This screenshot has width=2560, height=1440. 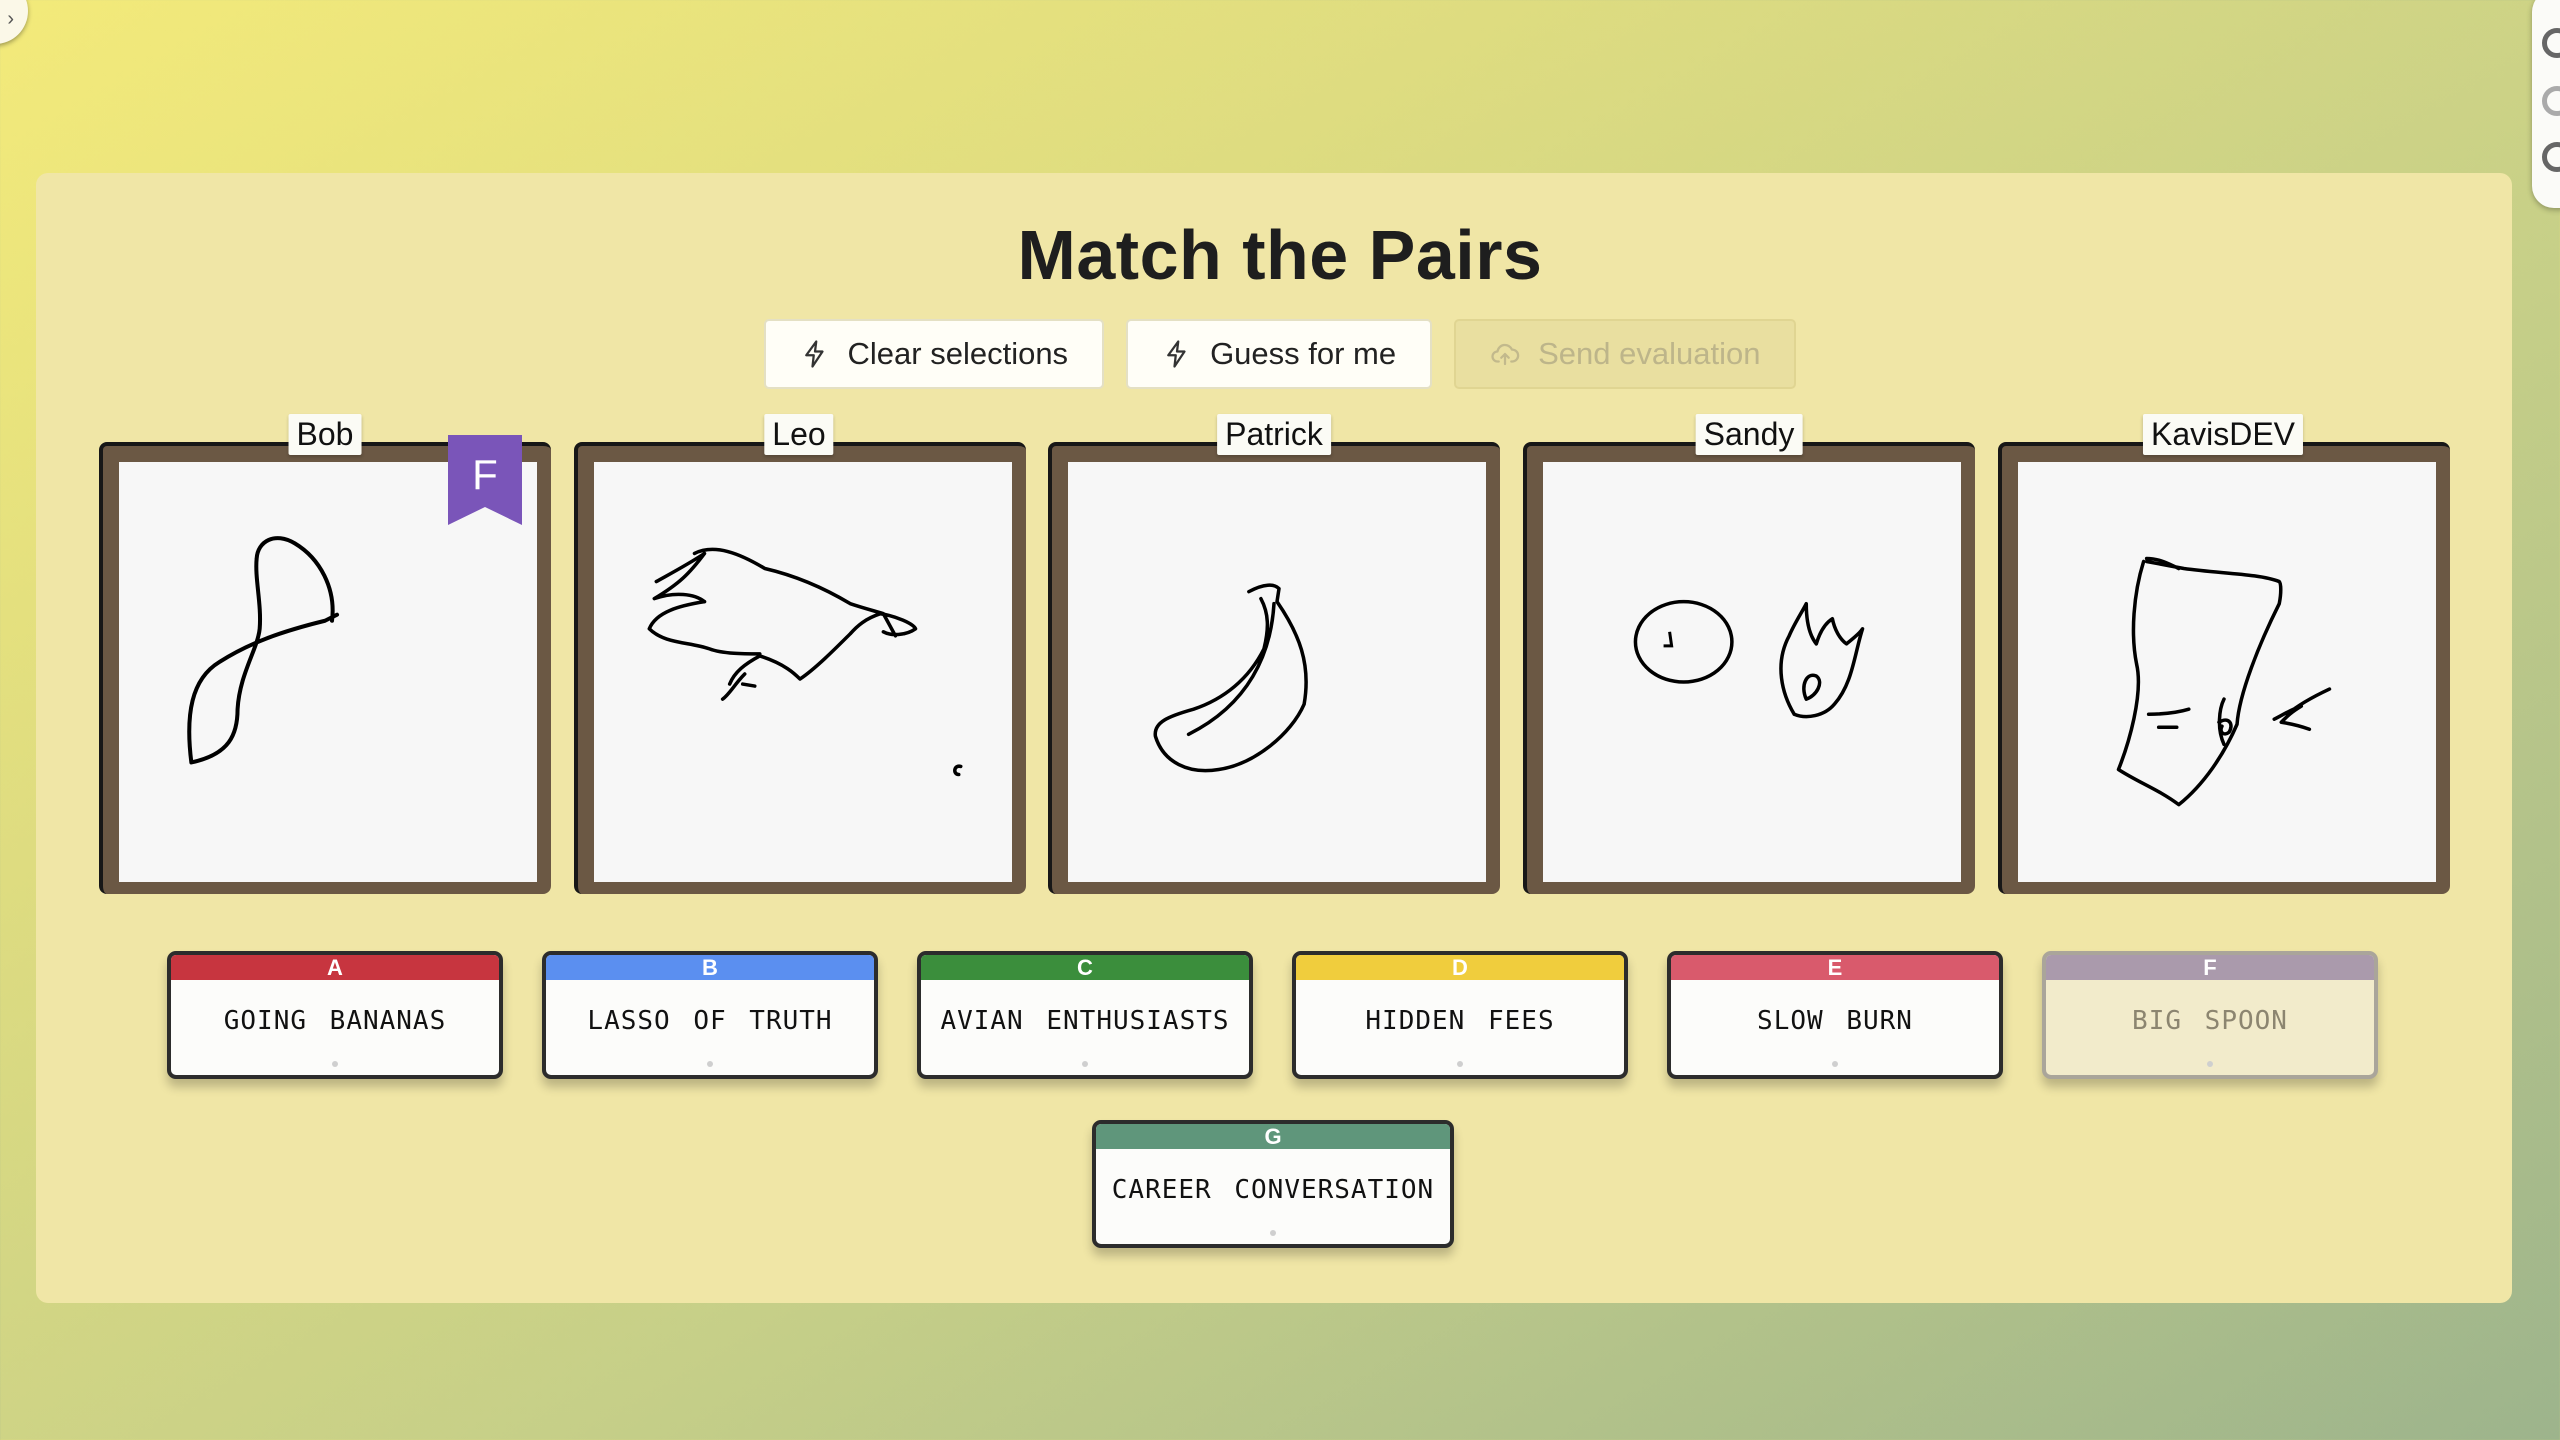 I want to click on back-button: ›, so click(x=14, y=22).